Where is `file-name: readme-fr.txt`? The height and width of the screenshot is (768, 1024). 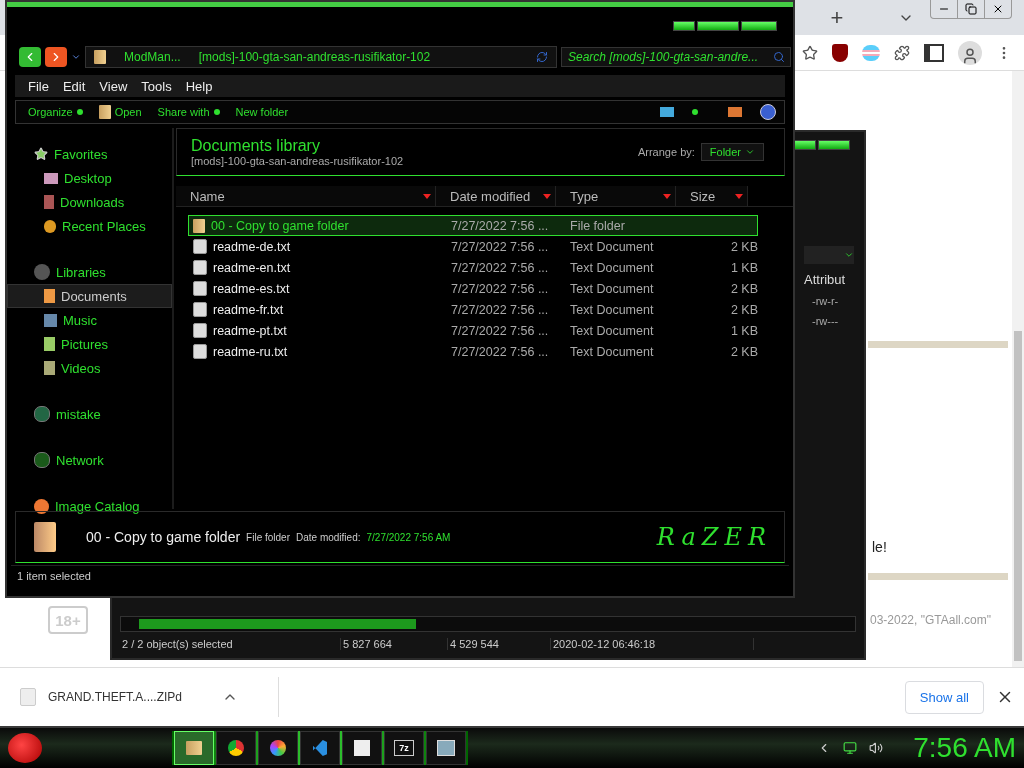
file-name: readme-fr.txt is located at coordinates (248, 309).